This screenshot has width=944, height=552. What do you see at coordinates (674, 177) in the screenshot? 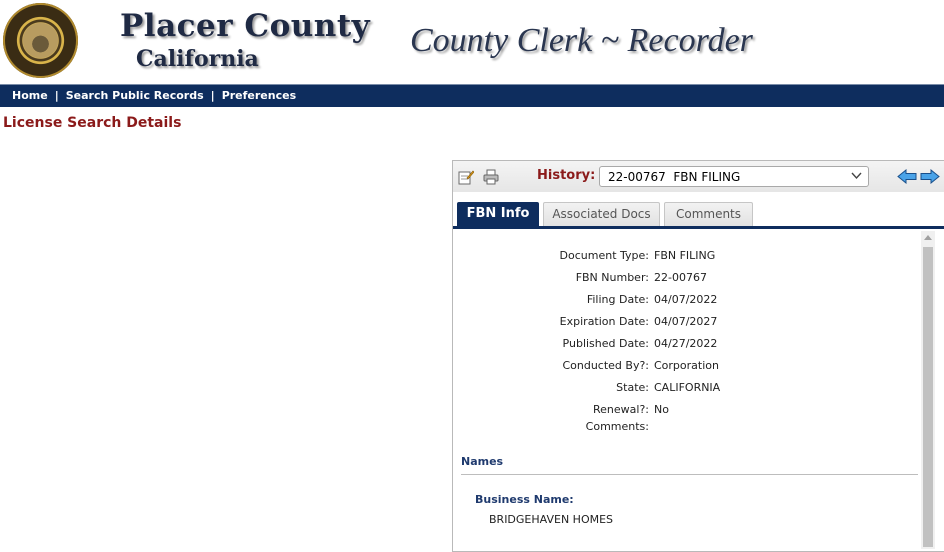
I see `history-selected-value: 22-00767 FBN FILING` at bounding box center [674, 177].